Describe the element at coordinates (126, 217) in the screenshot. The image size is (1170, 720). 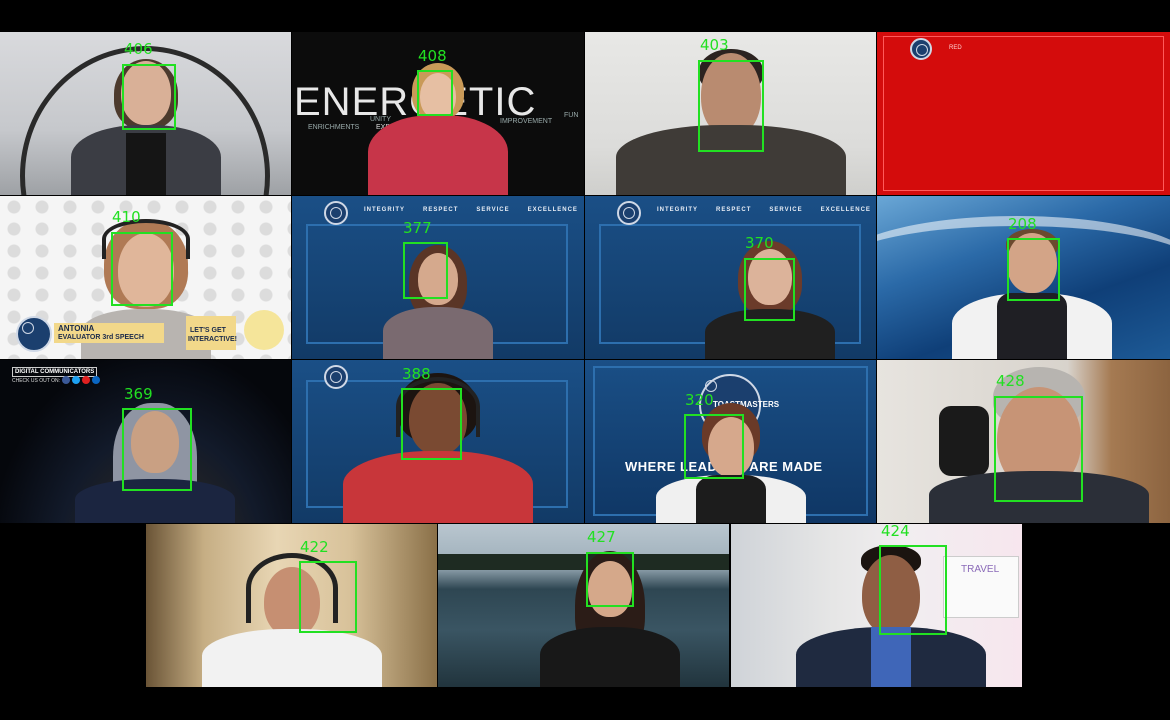
I see `face-id-label: 410` at that location.